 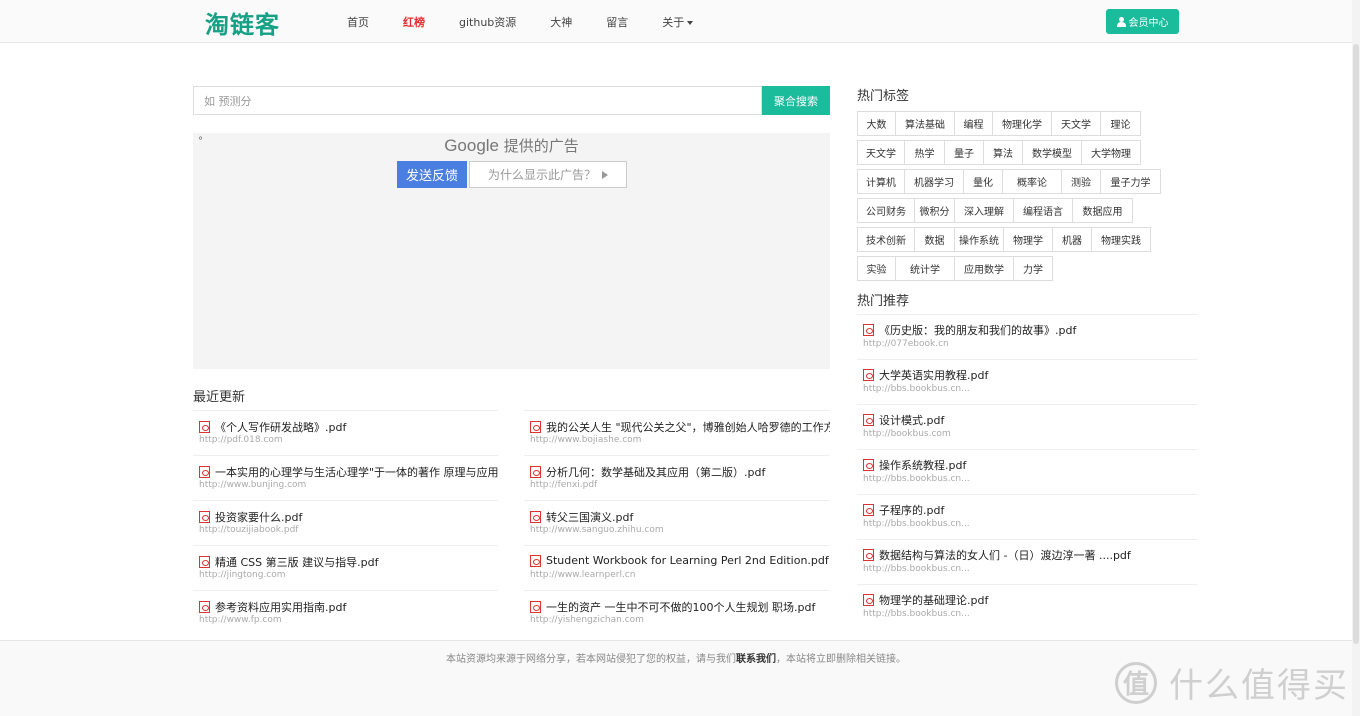 What do you see at coordinates (617, 22) in the screenshot?
I see `nav-item-messages: 留言` at bounding box center [617, 22].